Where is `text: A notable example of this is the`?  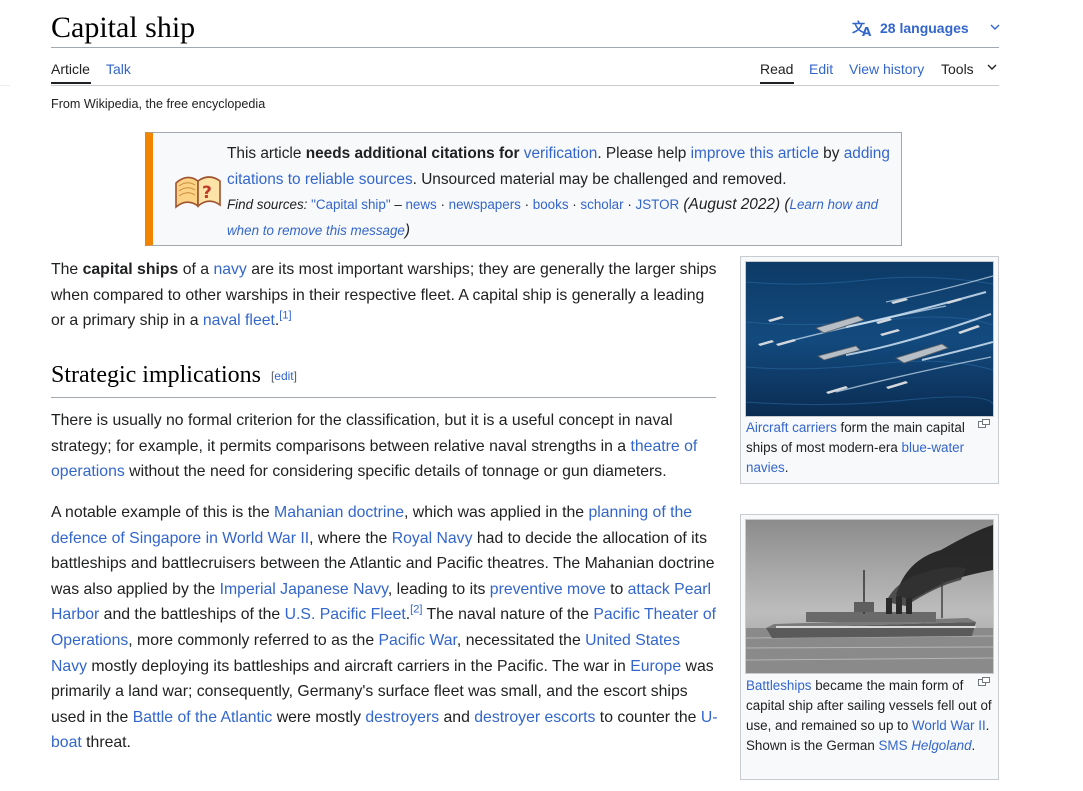 text: A notable example of this is the is located at coordinates (163, 512).